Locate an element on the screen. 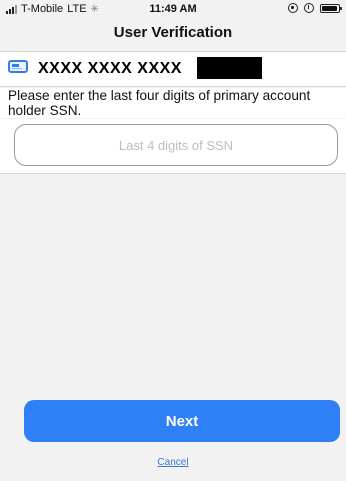 The image size is (346, 481). credit-card-icon is located at coordinates (18, 66).